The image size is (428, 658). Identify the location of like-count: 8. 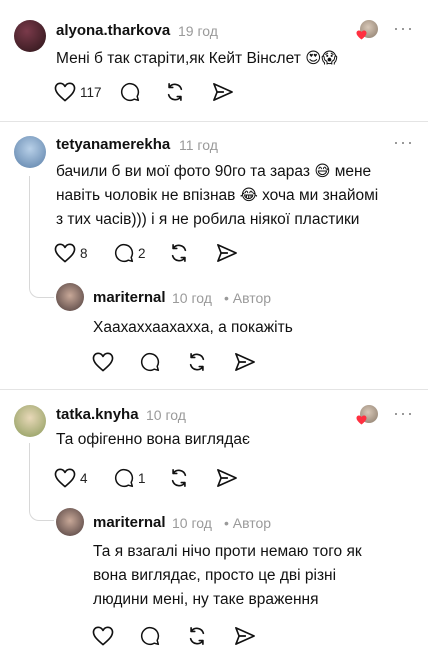
(84, 253).